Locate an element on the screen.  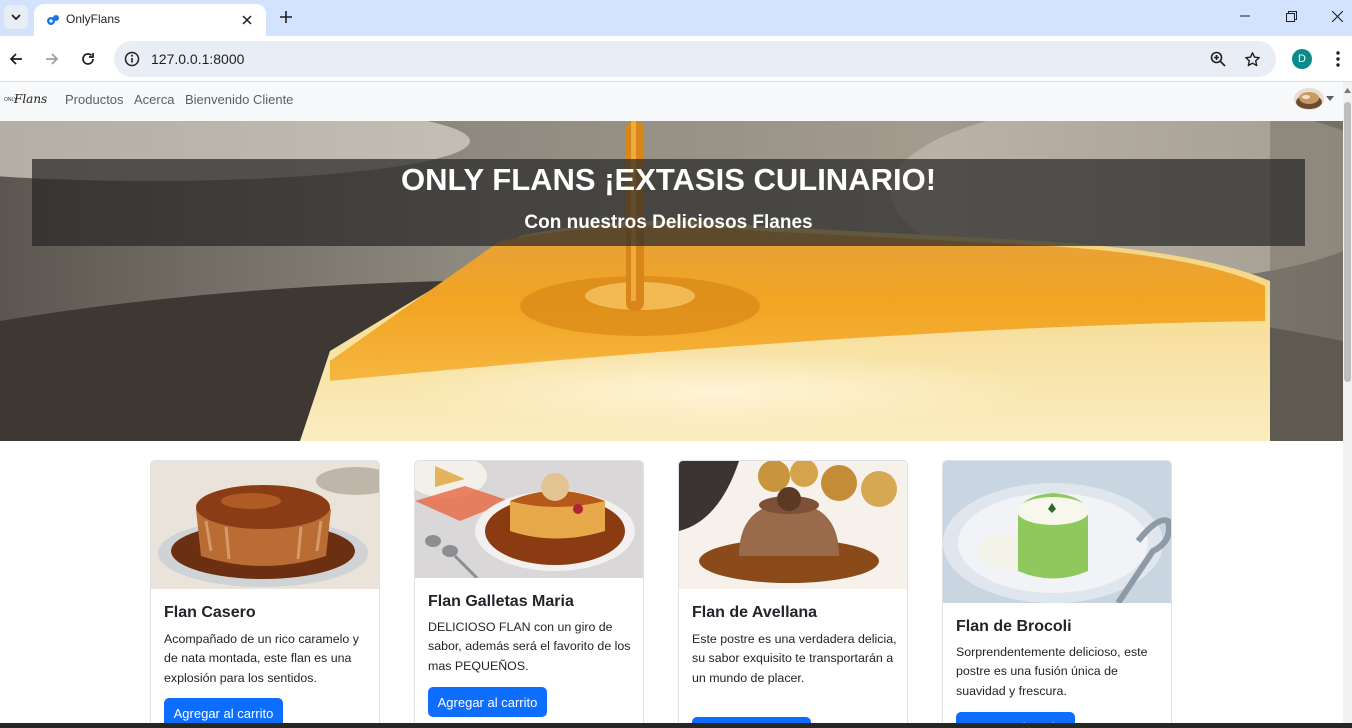
more-vert-icon is located at coordinates (1338, 59).